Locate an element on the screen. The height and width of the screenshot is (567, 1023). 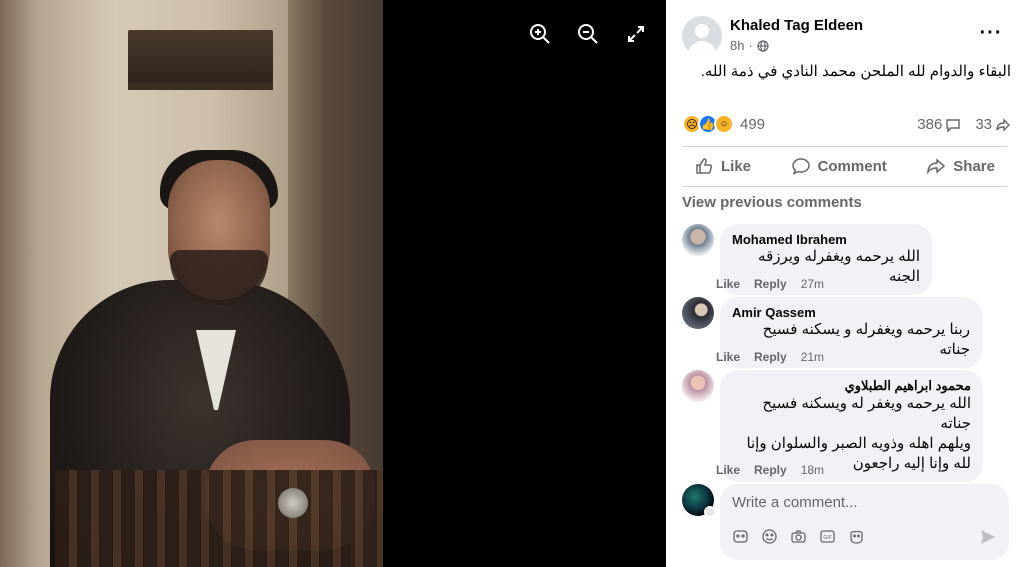
zoom-in-icon is located at coordinates (540, 34).